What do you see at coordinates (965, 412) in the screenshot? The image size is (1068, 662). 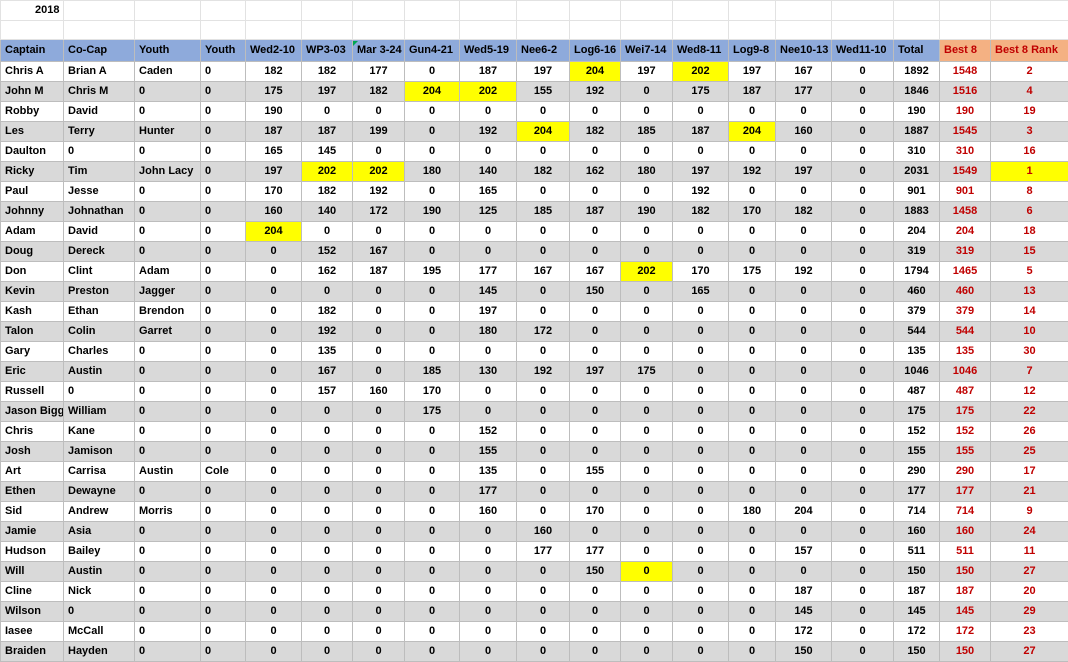 I see `table-cell: 175` at bounding box center [965, 412].